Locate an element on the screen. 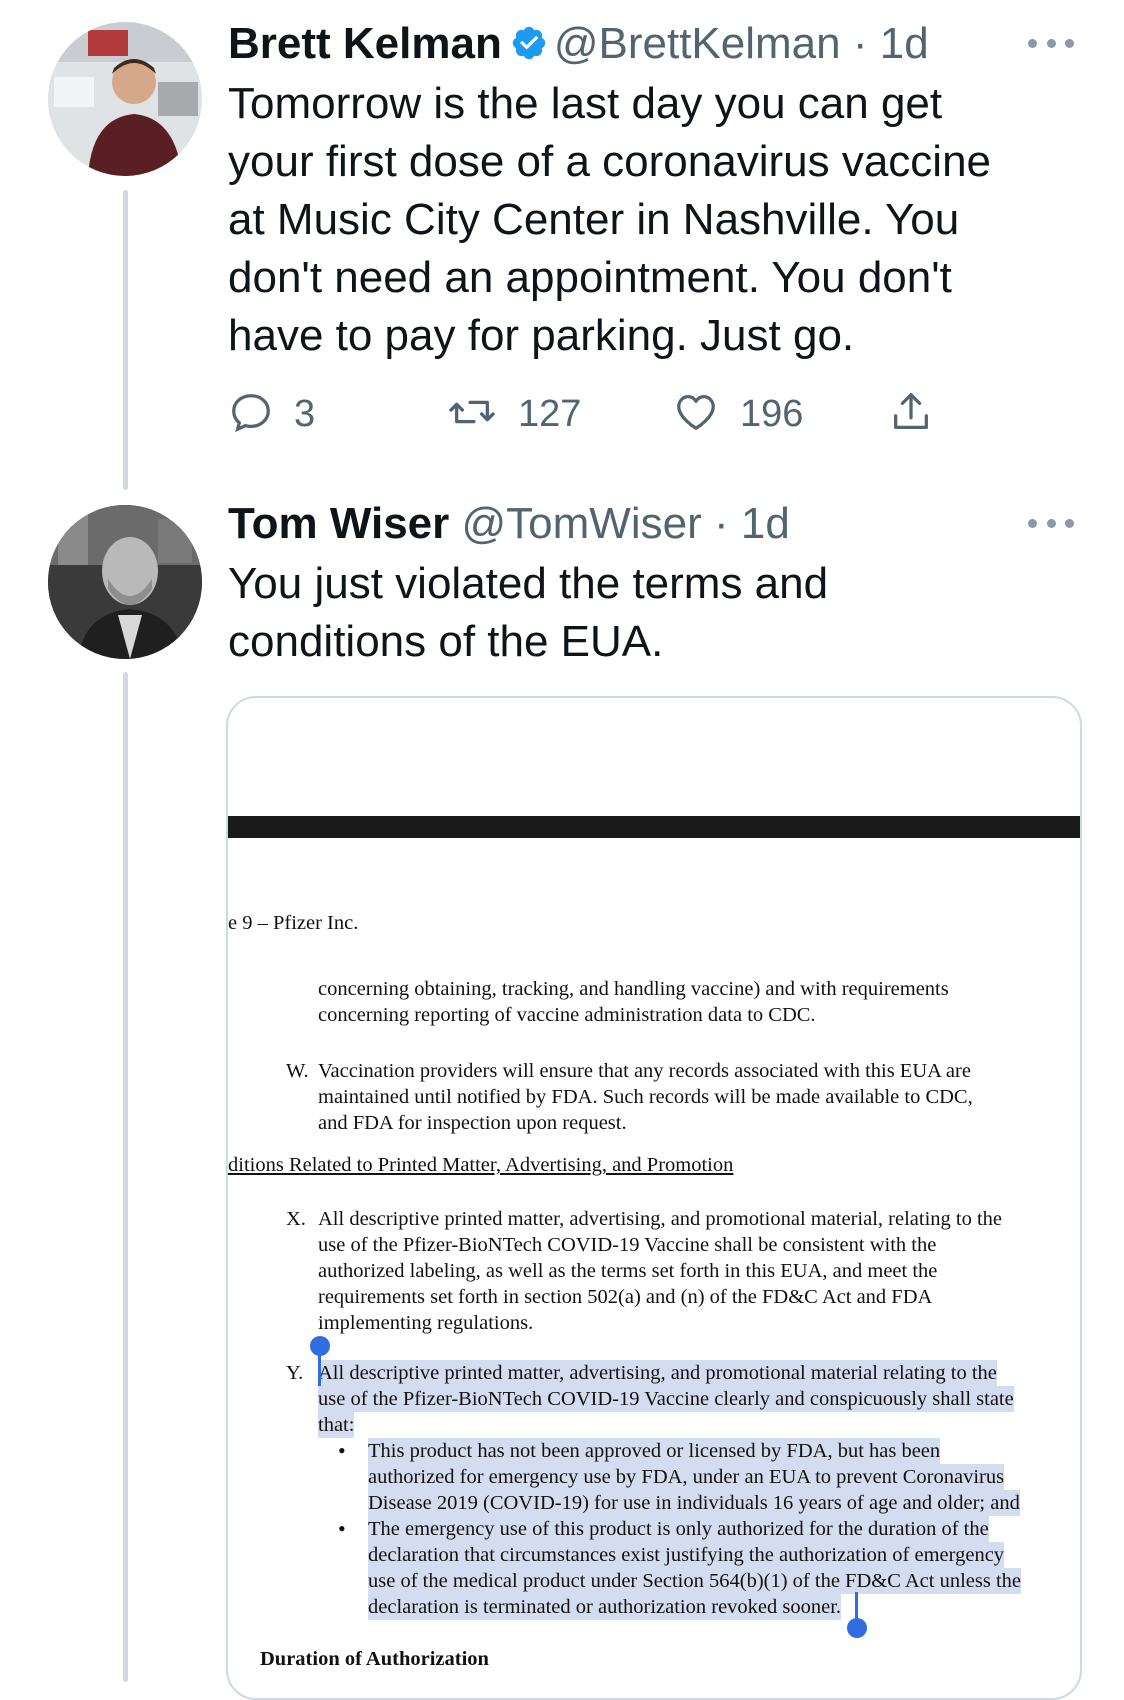  share-icon is located at coordinates (911, 414).